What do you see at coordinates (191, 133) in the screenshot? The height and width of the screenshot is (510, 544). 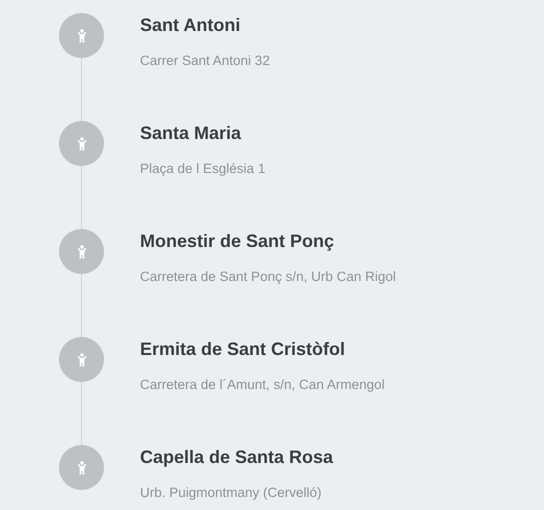 I see `location-name: Santa Maria` at bounding box center [191, 133].